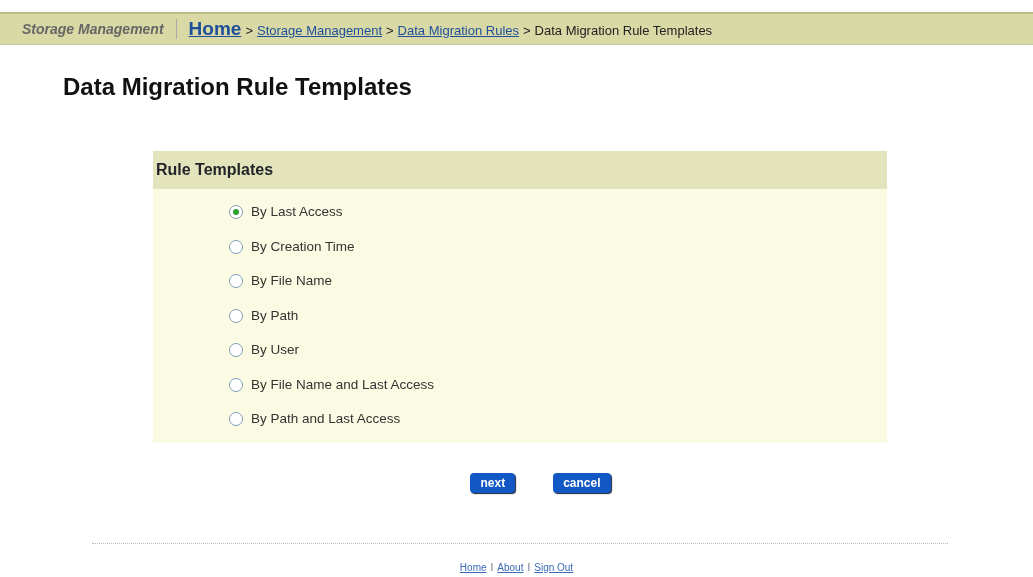  Describe the element at coordinates (473, 567) in the screenshot. I see `footer-link: Home` at that location.